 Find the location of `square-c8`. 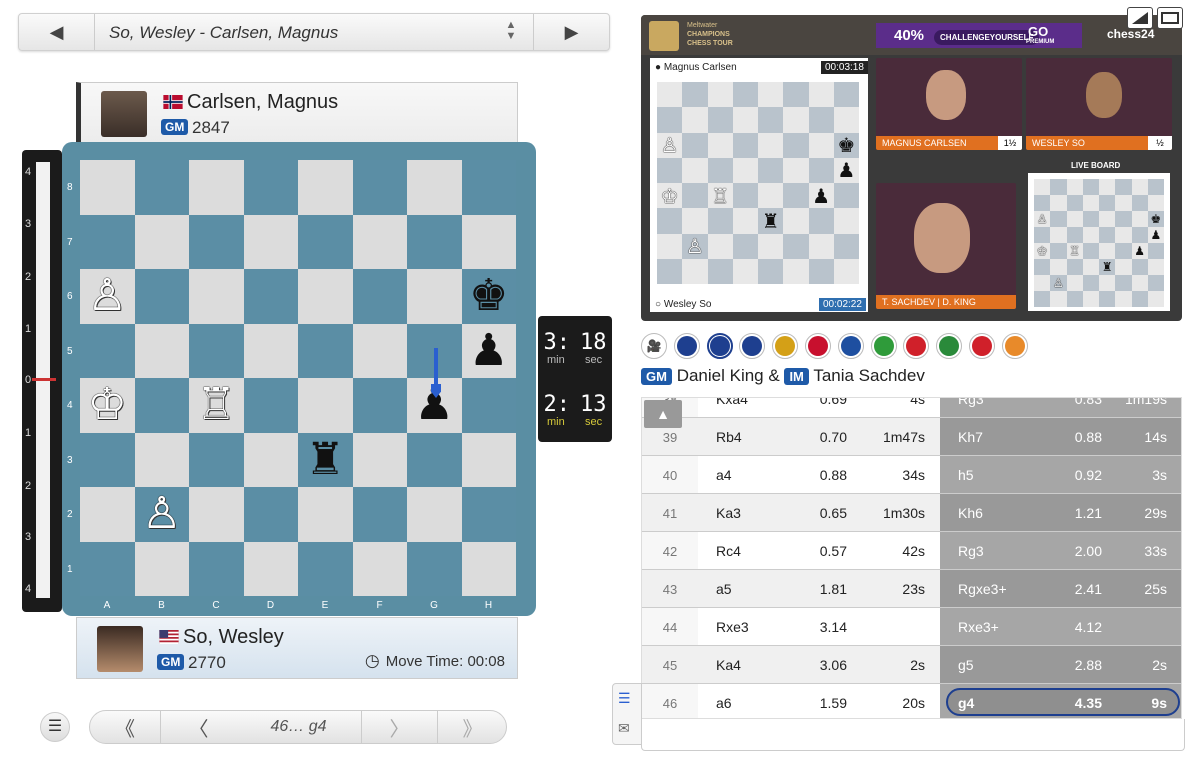

square-c8 is located at coordinates (216, 187).